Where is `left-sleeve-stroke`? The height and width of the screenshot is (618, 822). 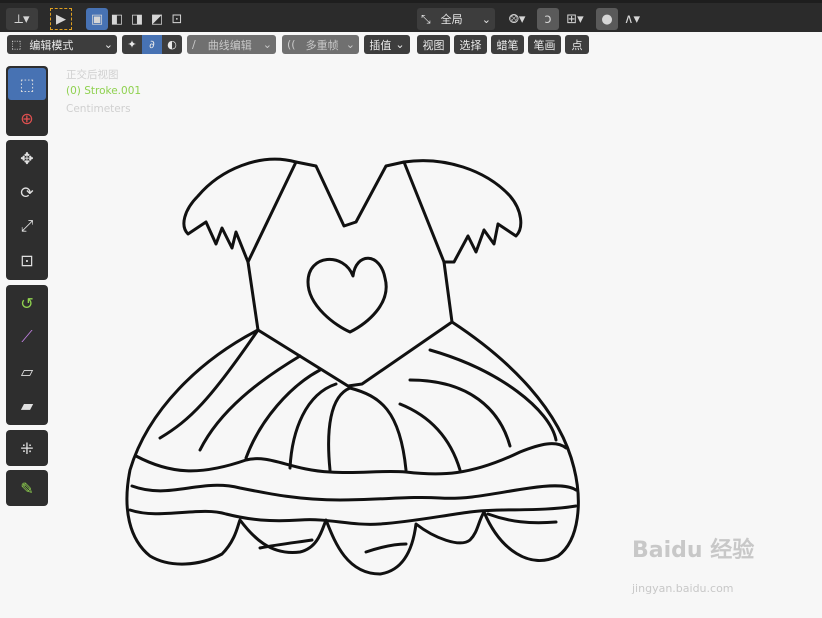 left-sleeve-stroke is located at coordinates (240, 210).